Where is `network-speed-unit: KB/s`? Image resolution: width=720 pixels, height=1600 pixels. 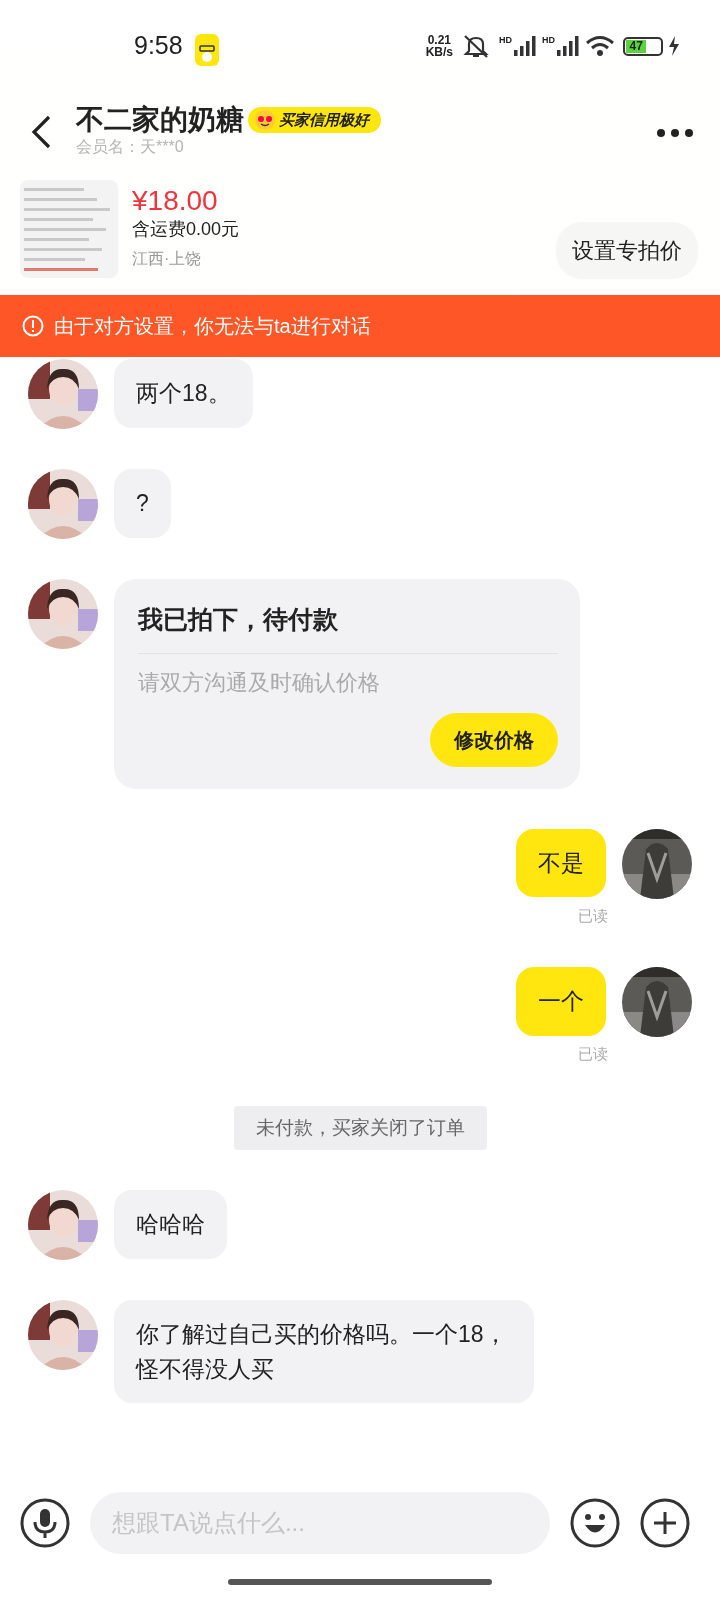
network-speed-unit: KB/s is located at coordinates (439, 52).